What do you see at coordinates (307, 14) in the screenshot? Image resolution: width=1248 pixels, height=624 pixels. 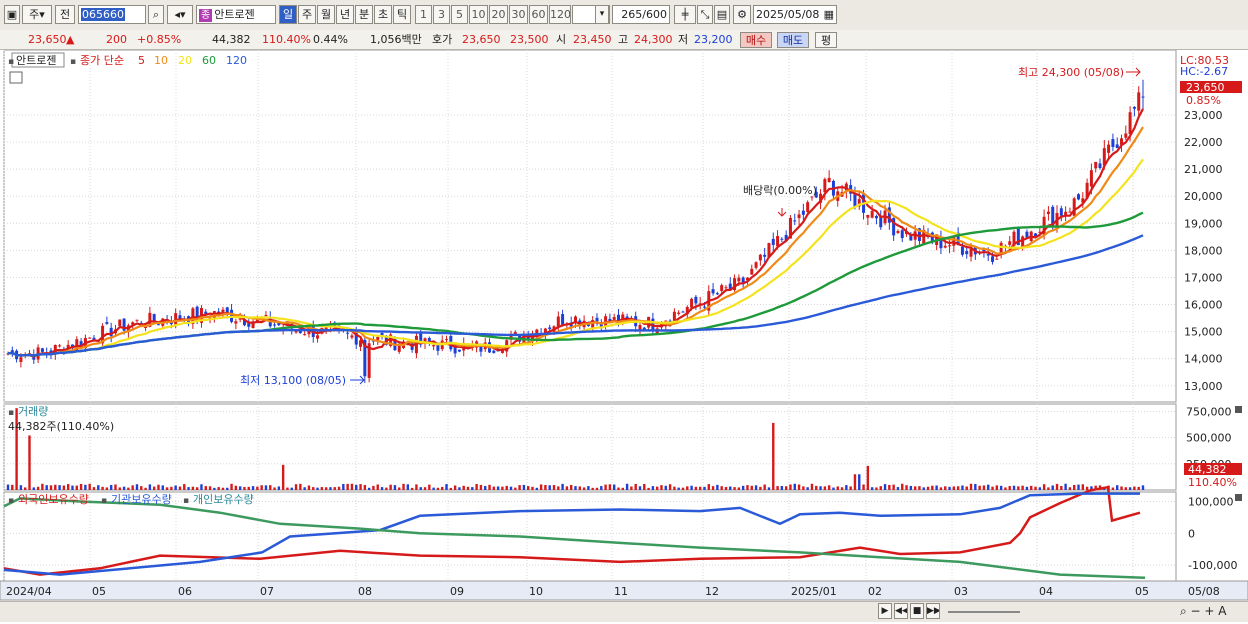 I see `tab-period-1: 주` at bounding box center [307, 14].